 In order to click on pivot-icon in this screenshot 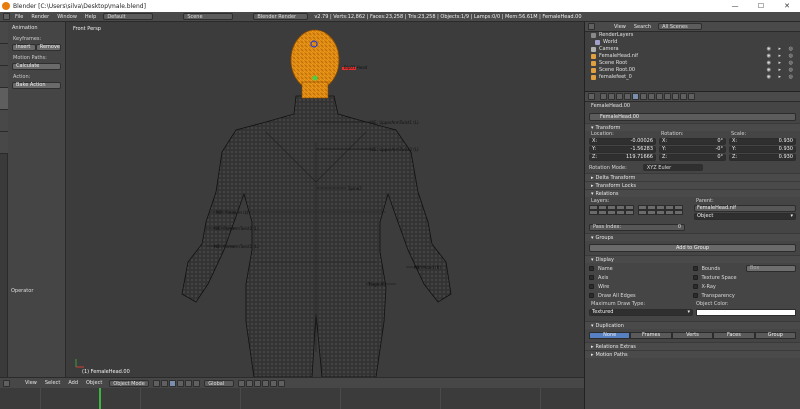, I will do `click(165, 383)`.